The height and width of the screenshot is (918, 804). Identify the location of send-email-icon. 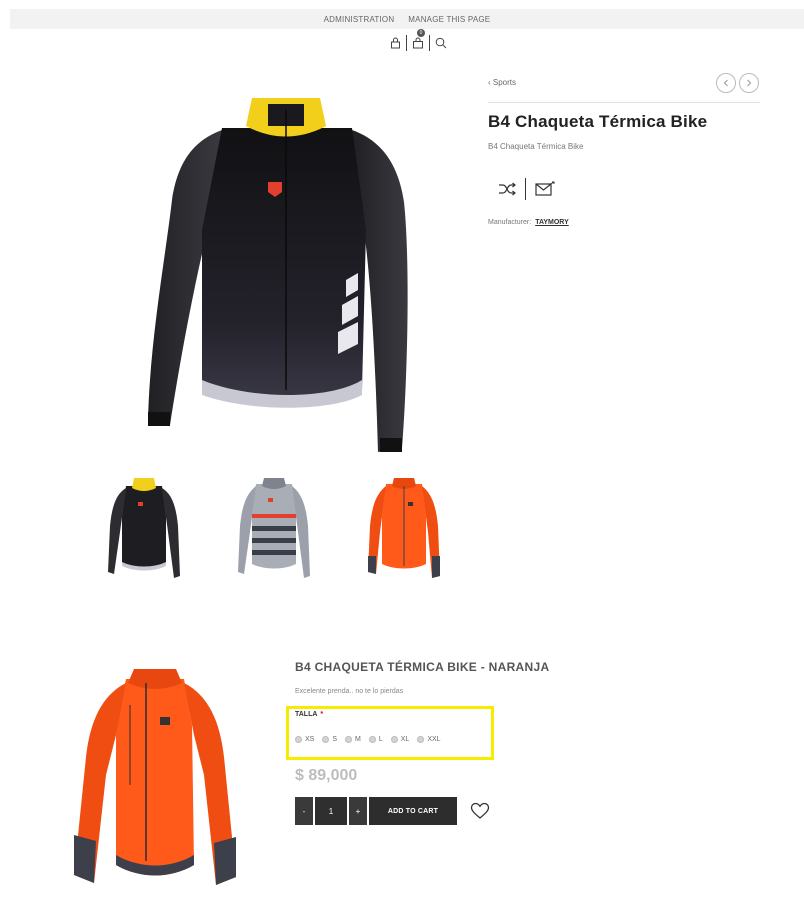
(545, 189).